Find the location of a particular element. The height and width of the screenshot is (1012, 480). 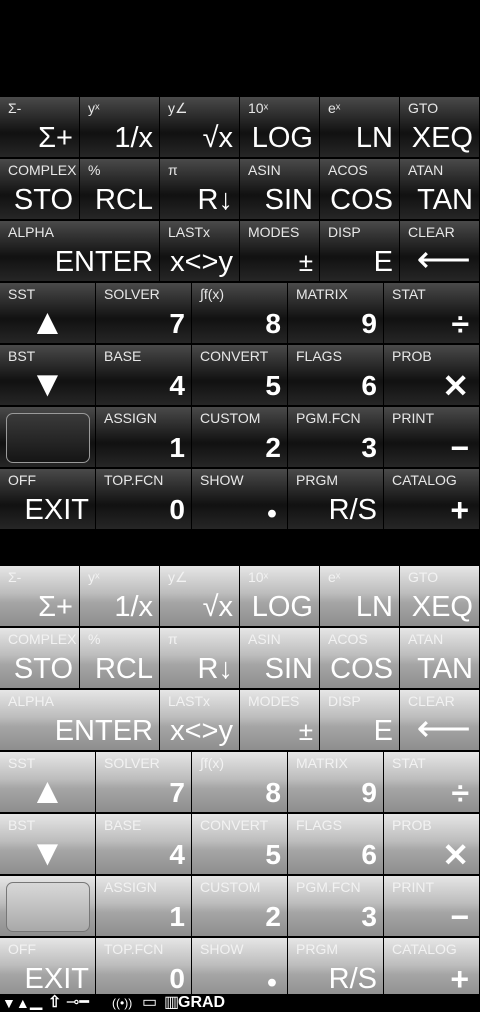

light-key-sigma-plus: Σ- Σ+ is located at coordinates (40, 596).